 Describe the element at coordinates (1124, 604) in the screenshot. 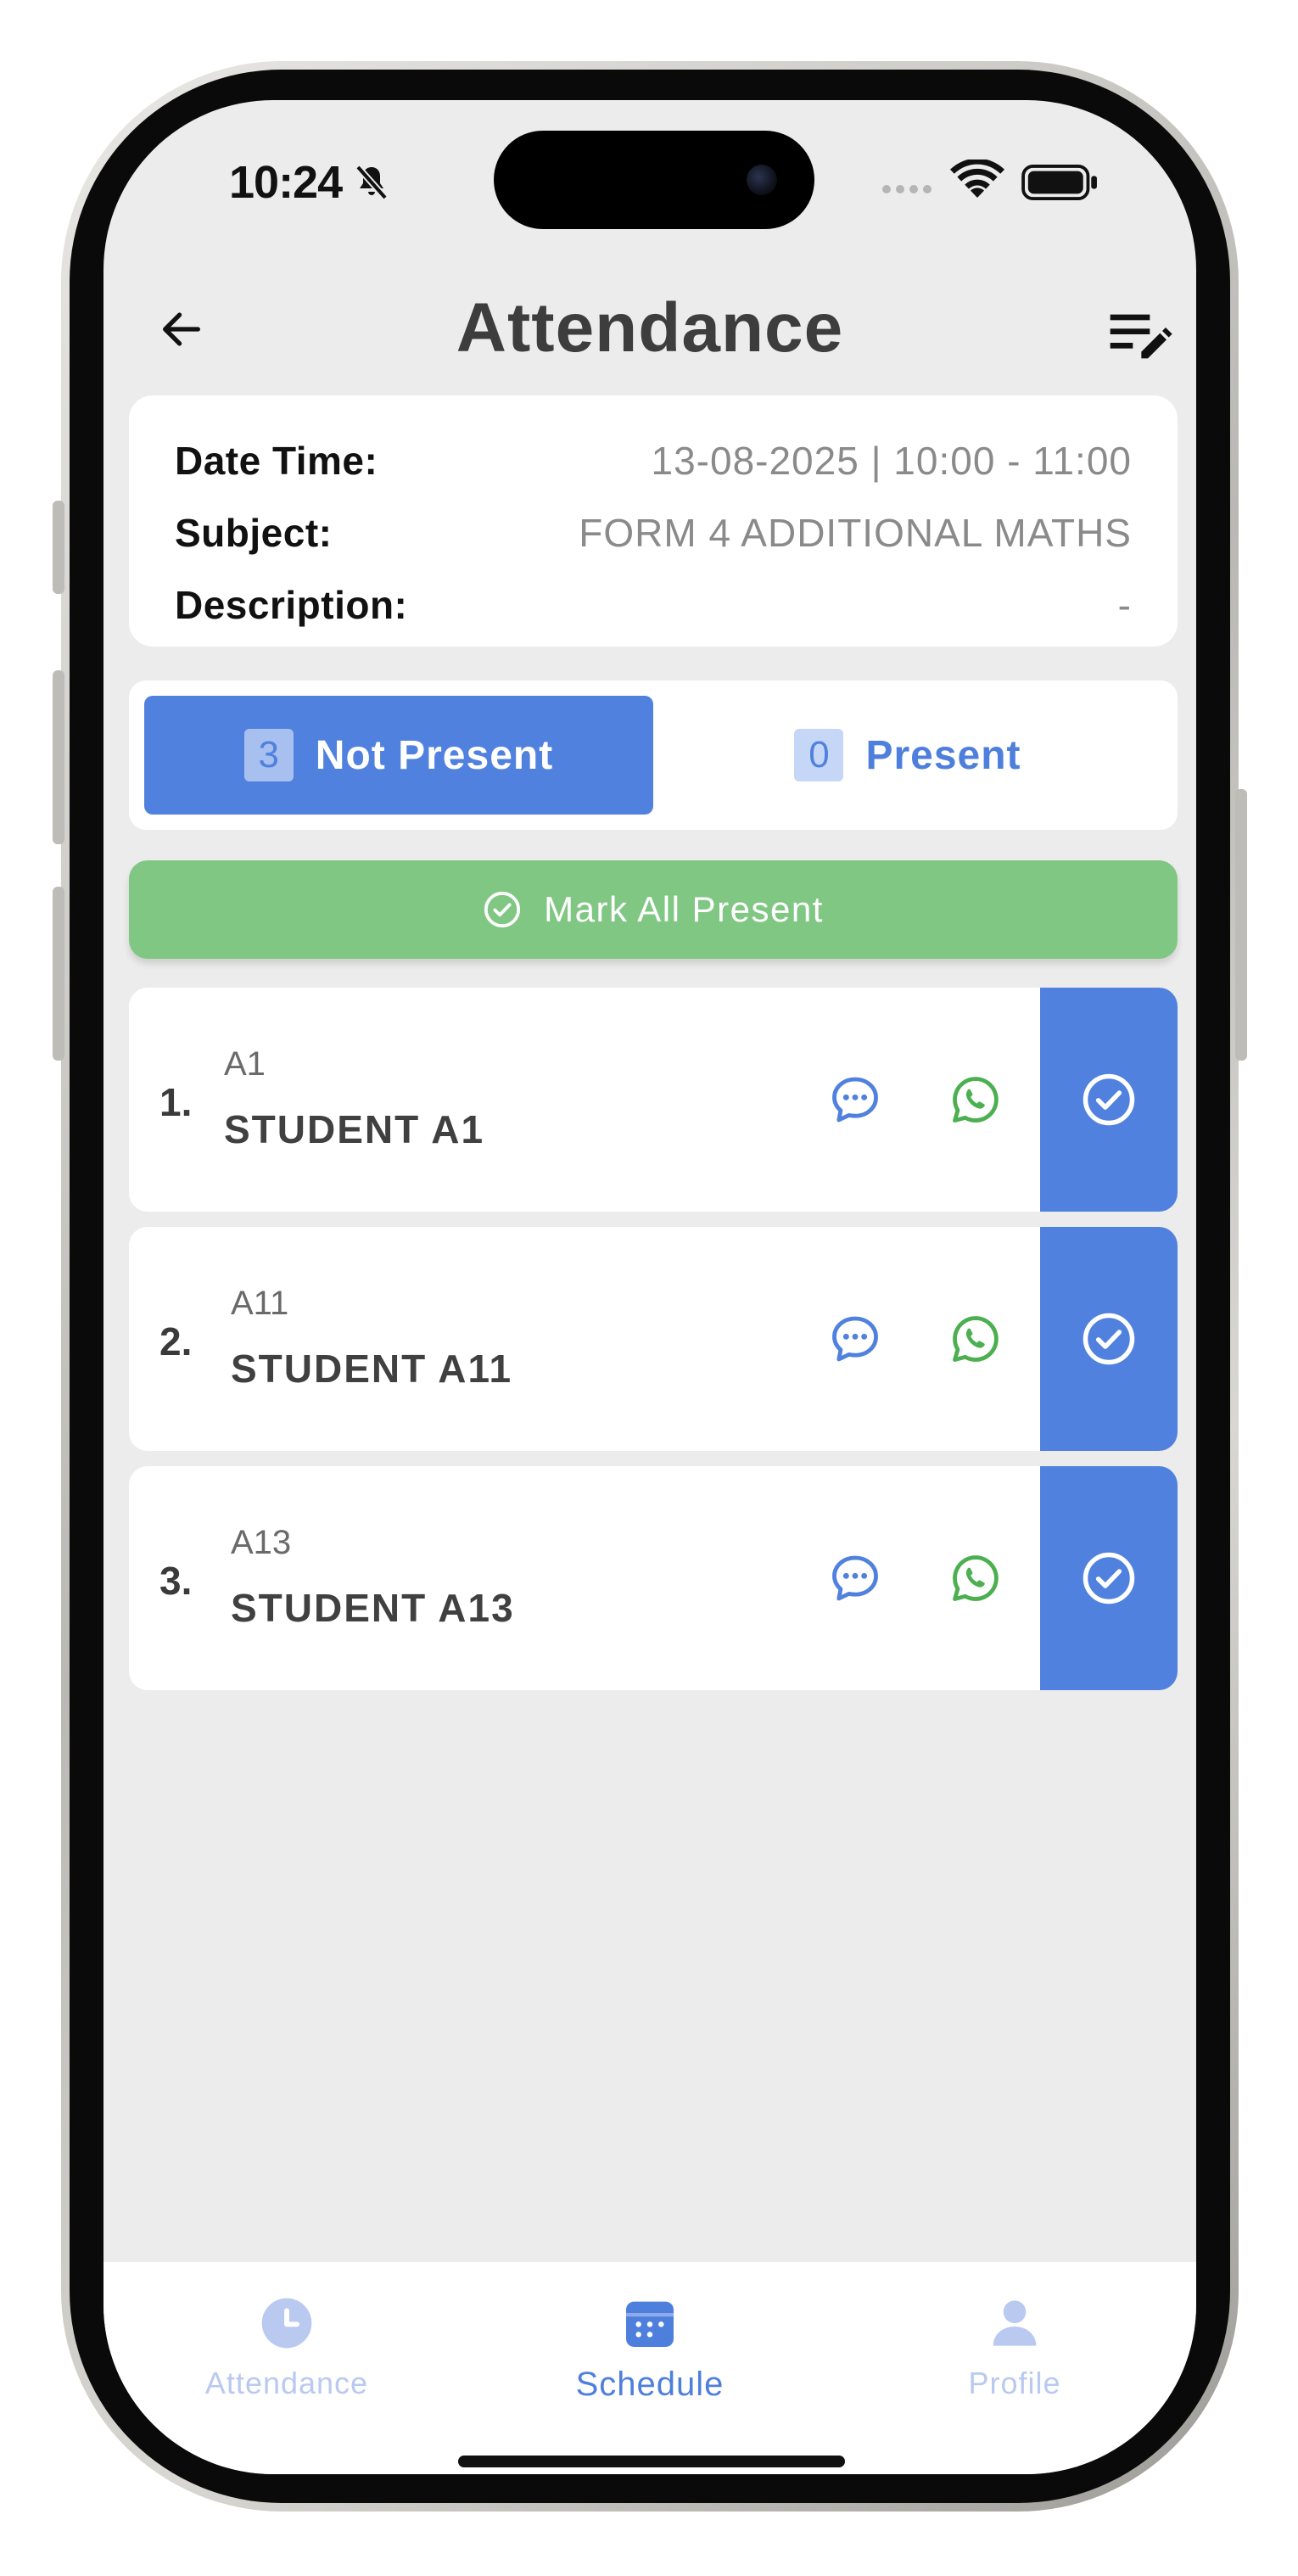

I see `info-value: -` at that location.